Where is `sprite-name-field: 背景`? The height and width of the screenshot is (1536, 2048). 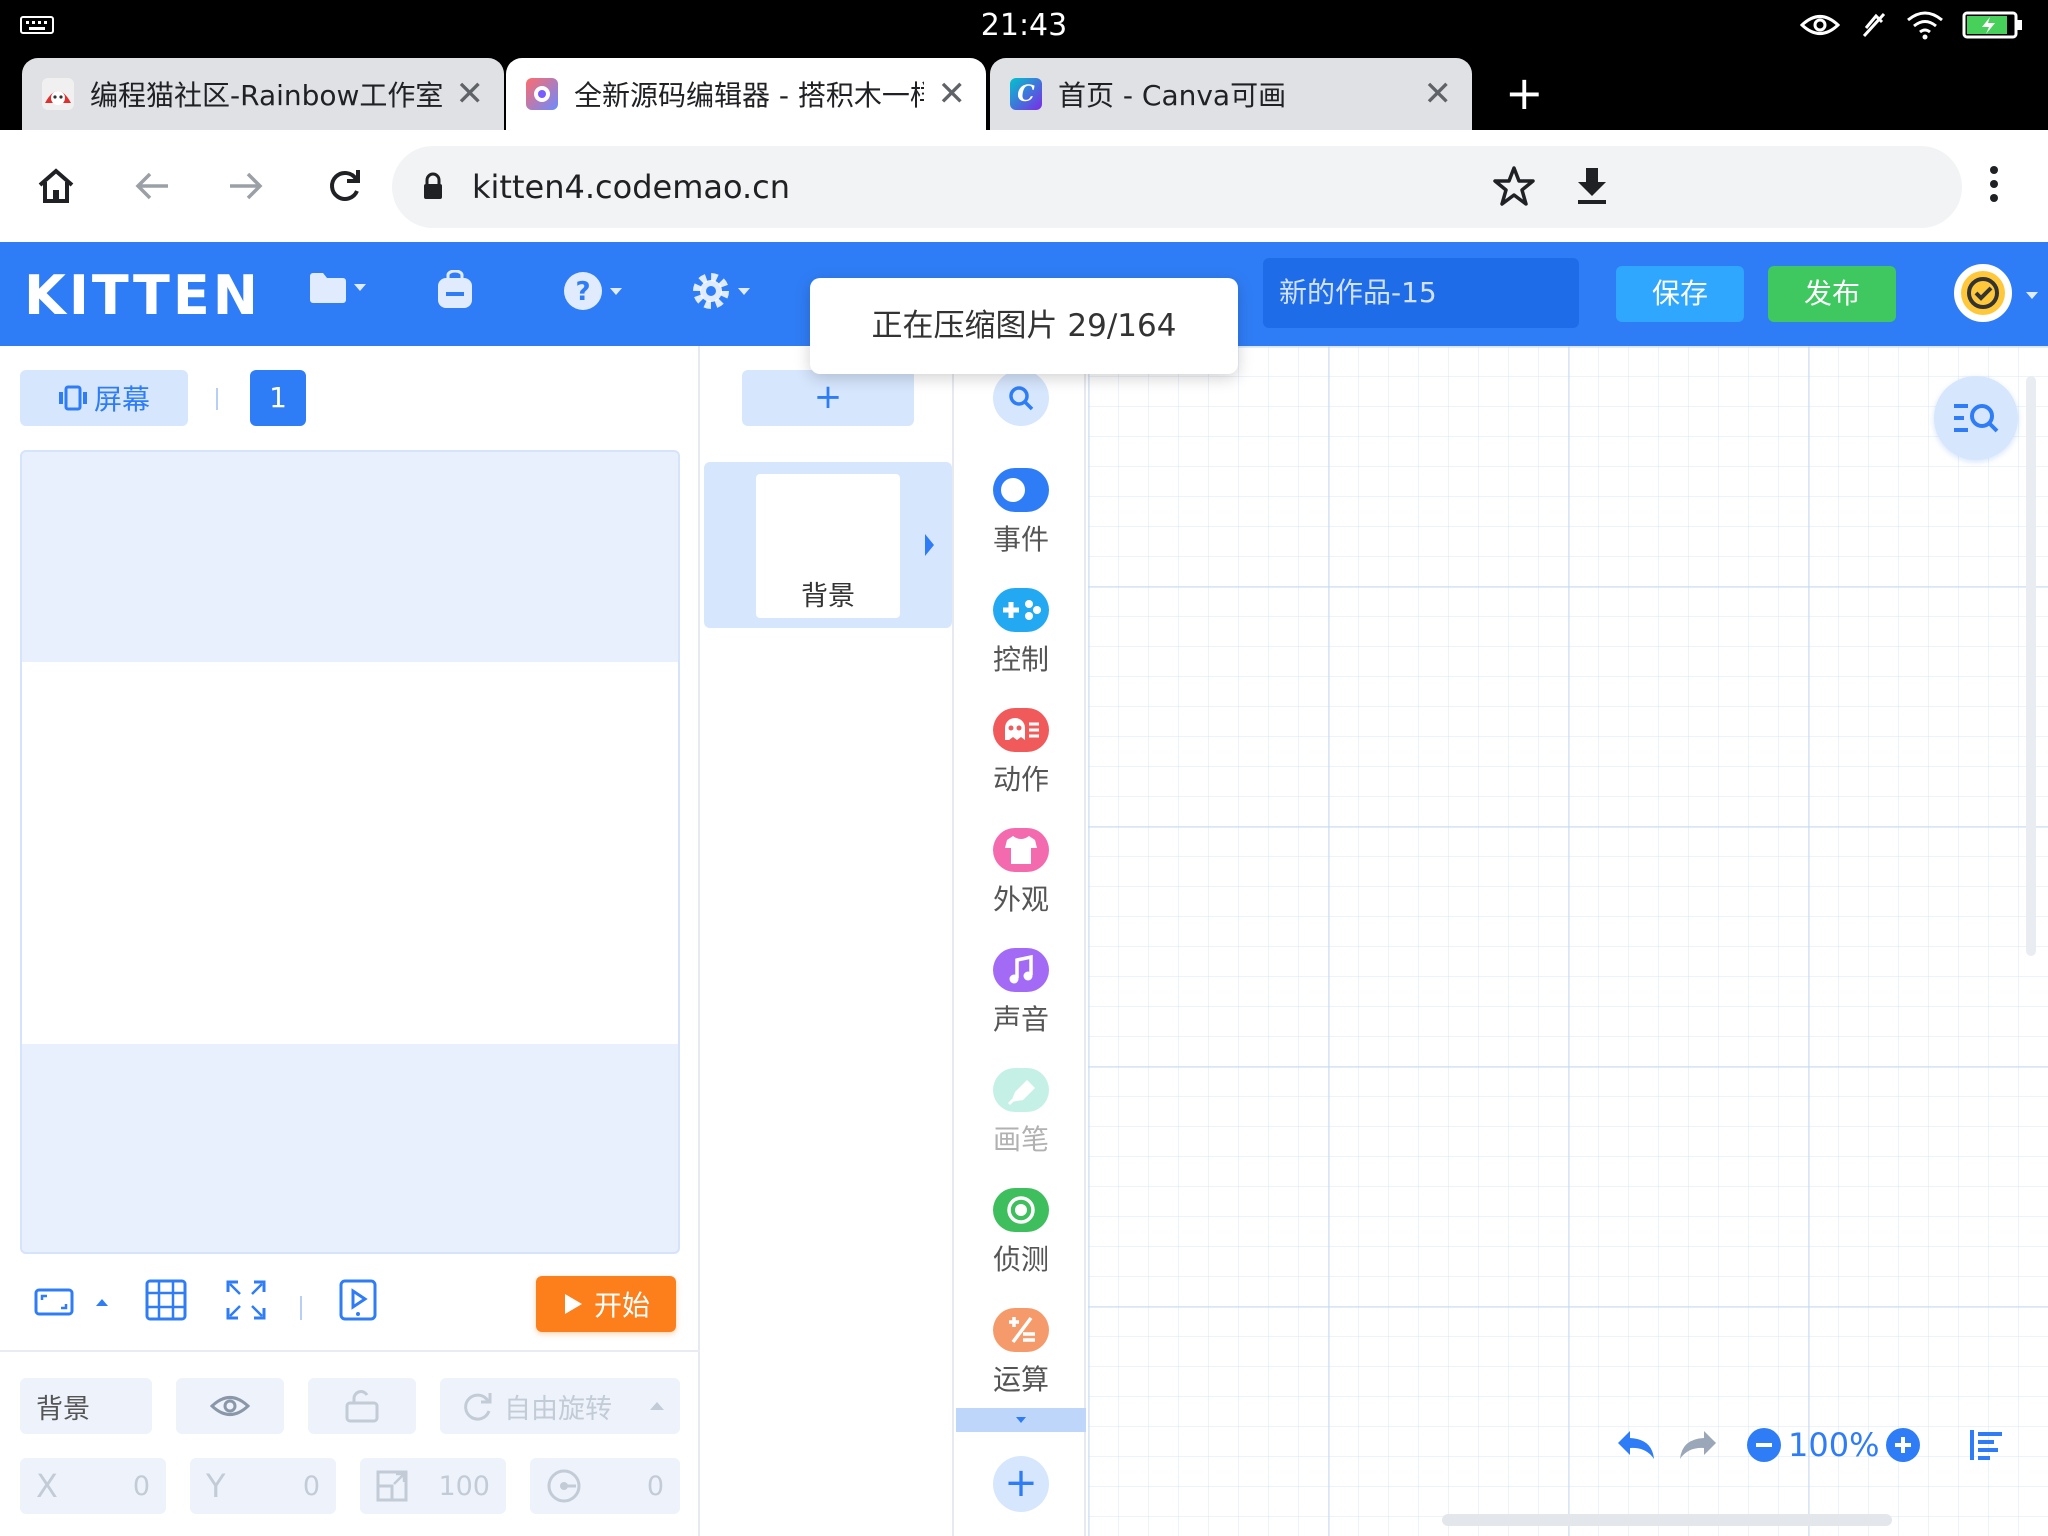 sprite-name-field: 背景 is located at coordinates (86, 1406).